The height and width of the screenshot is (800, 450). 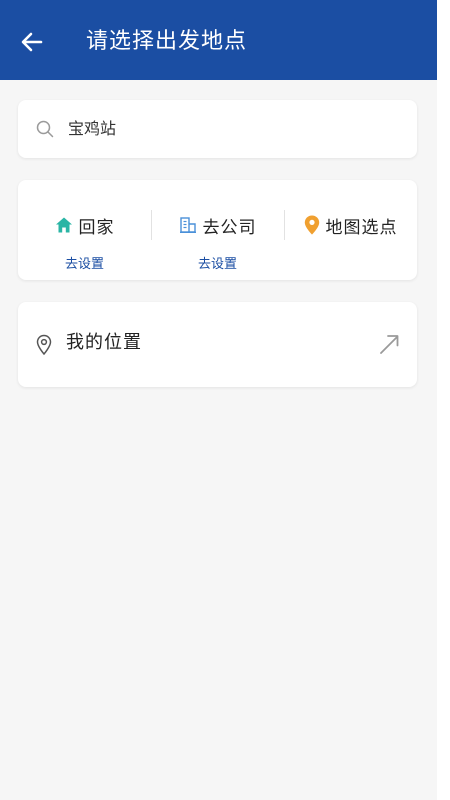 What do you see at coordinates (84, 262) in the screenshot?
I see `home-setup-link: 去设置` at bounding box center [84, 262].